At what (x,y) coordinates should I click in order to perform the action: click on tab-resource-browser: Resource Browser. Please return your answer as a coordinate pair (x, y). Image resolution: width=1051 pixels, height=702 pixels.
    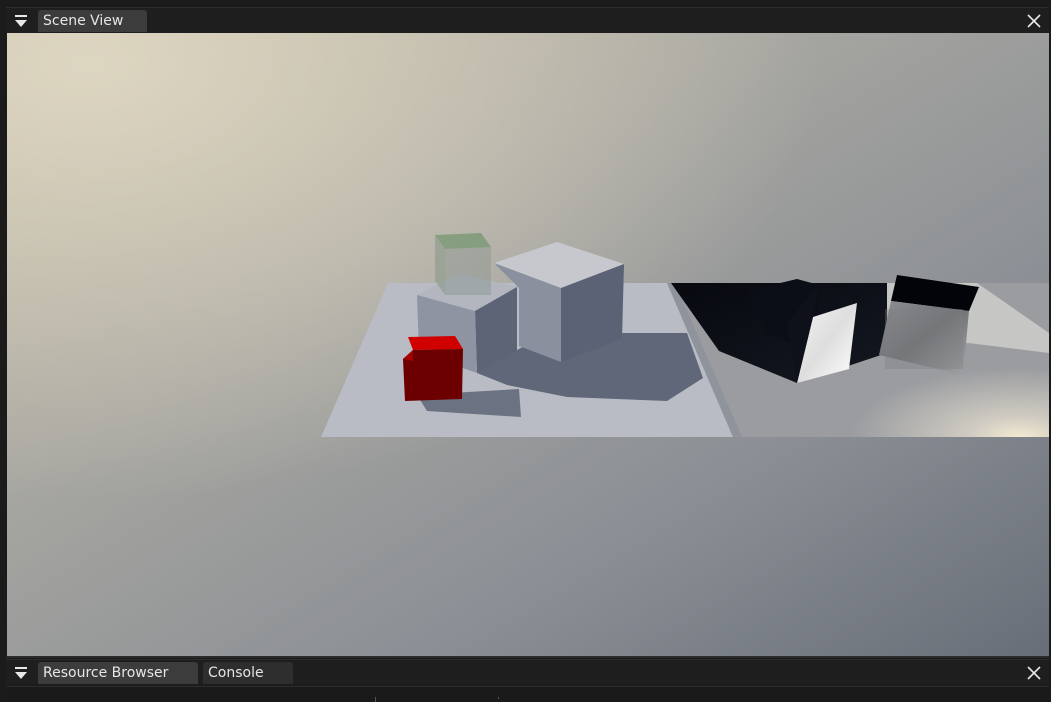
    Looking at the image, I should click on (118, 673).